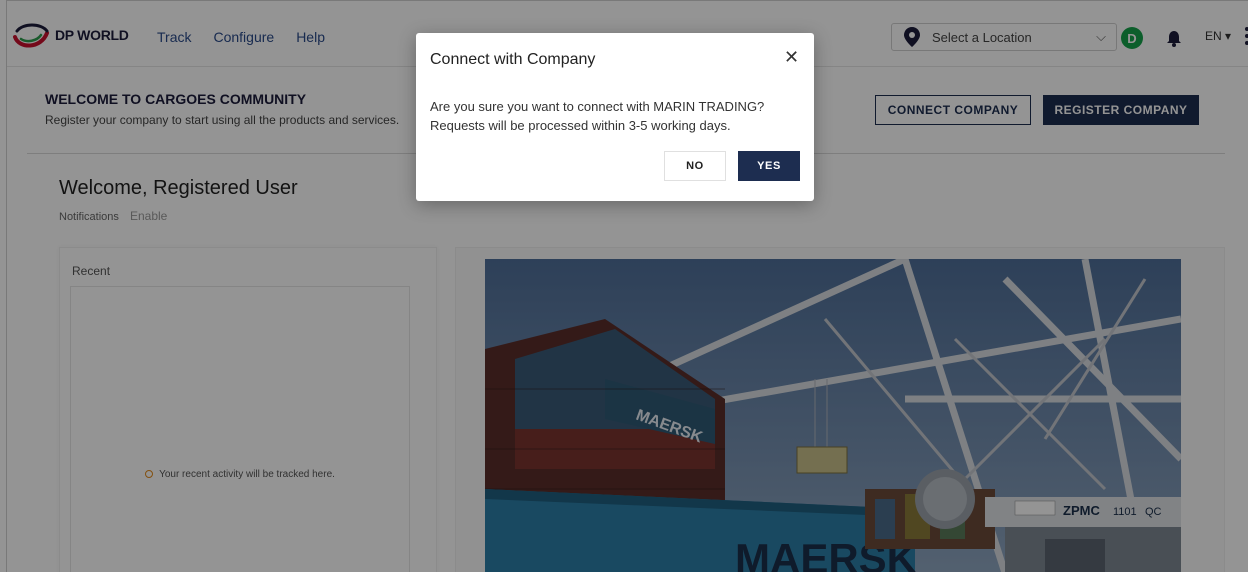  I want to click on dialog-title: Connect with Company, so click(513, 59).